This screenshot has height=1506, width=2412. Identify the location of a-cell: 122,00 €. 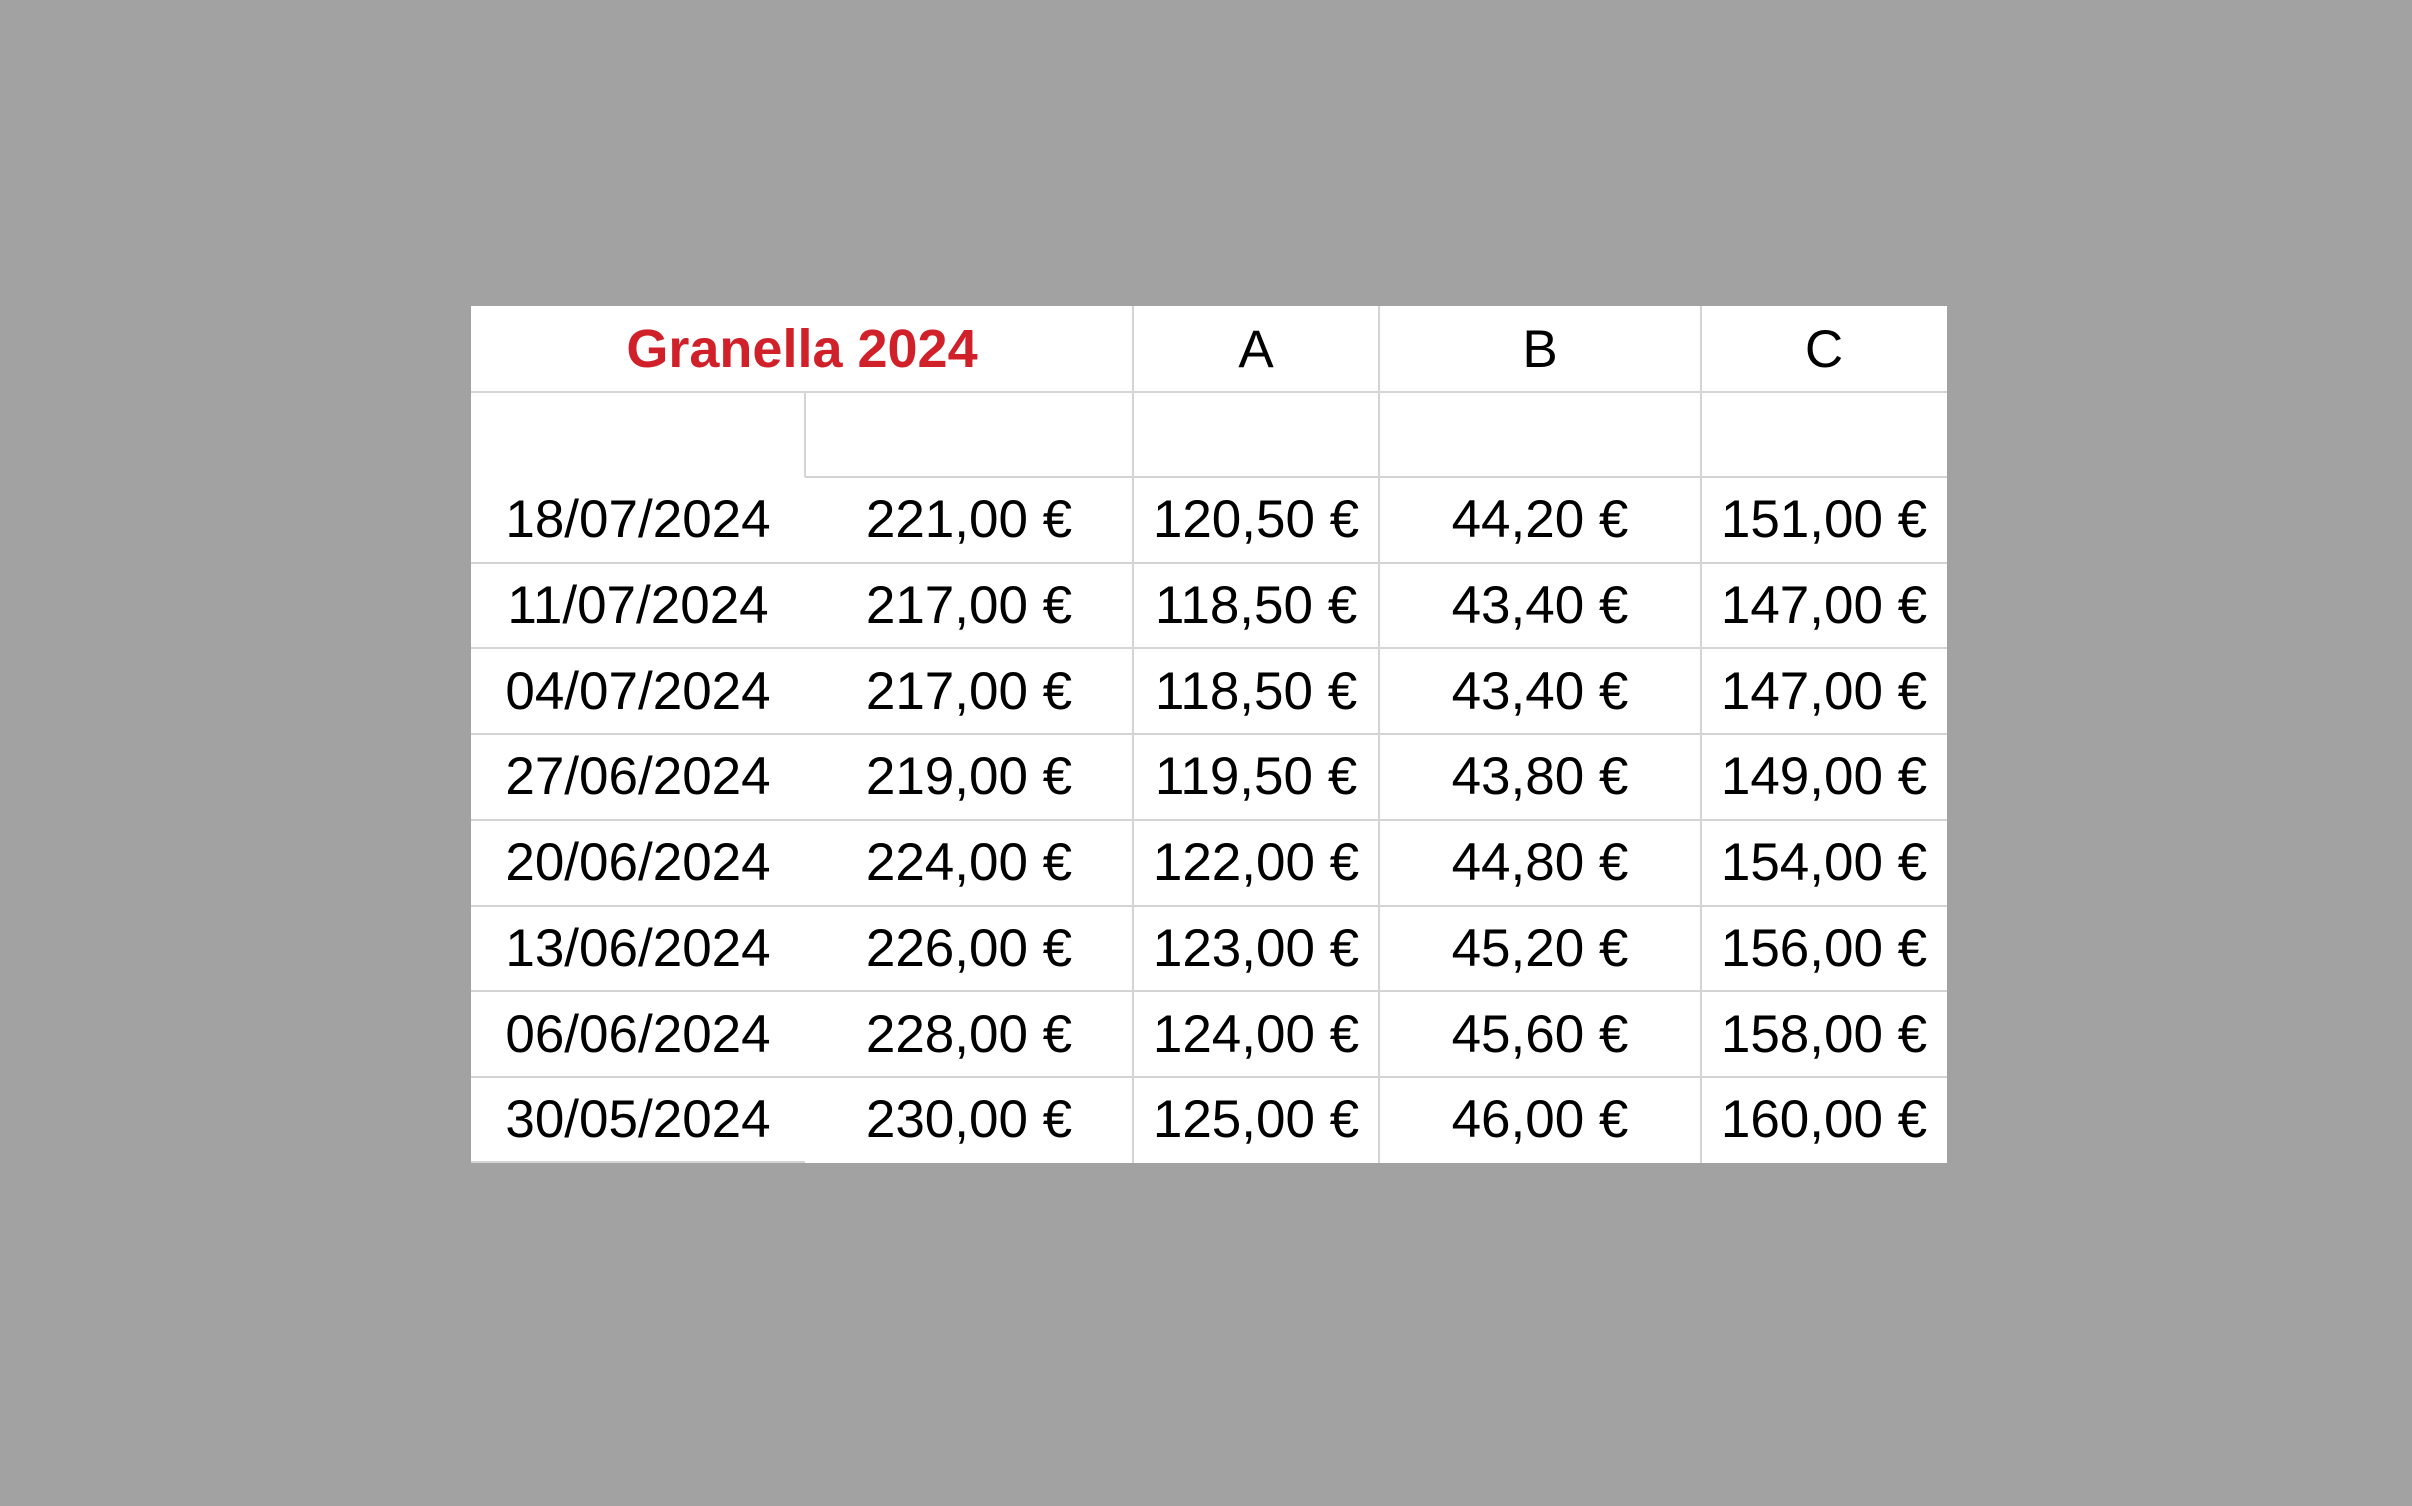
(1256, 863).